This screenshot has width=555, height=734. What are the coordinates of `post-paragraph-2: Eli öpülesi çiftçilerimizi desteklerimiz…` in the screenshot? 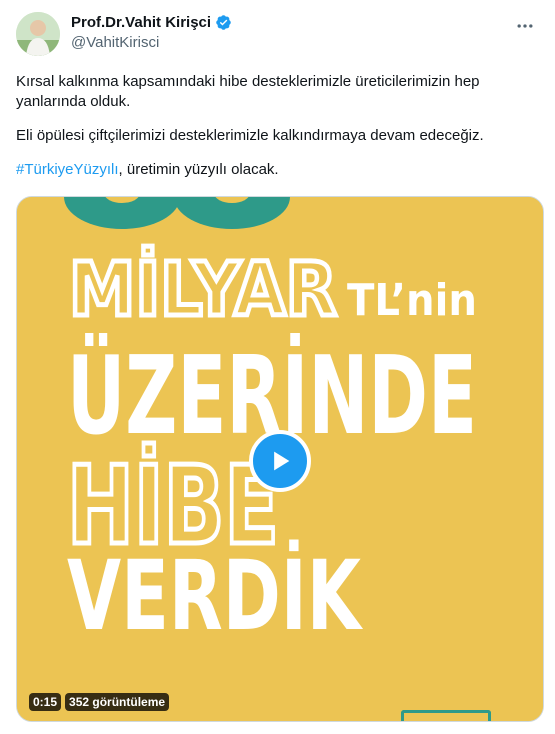 It's located at (250, 135).